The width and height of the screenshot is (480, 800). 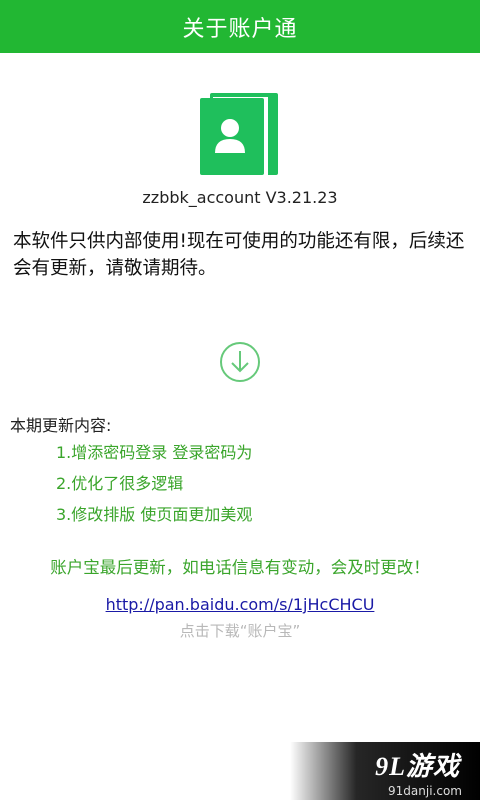 I want to click on update-item: 2.优化了很多逻辑, so click(x=120, y=483).